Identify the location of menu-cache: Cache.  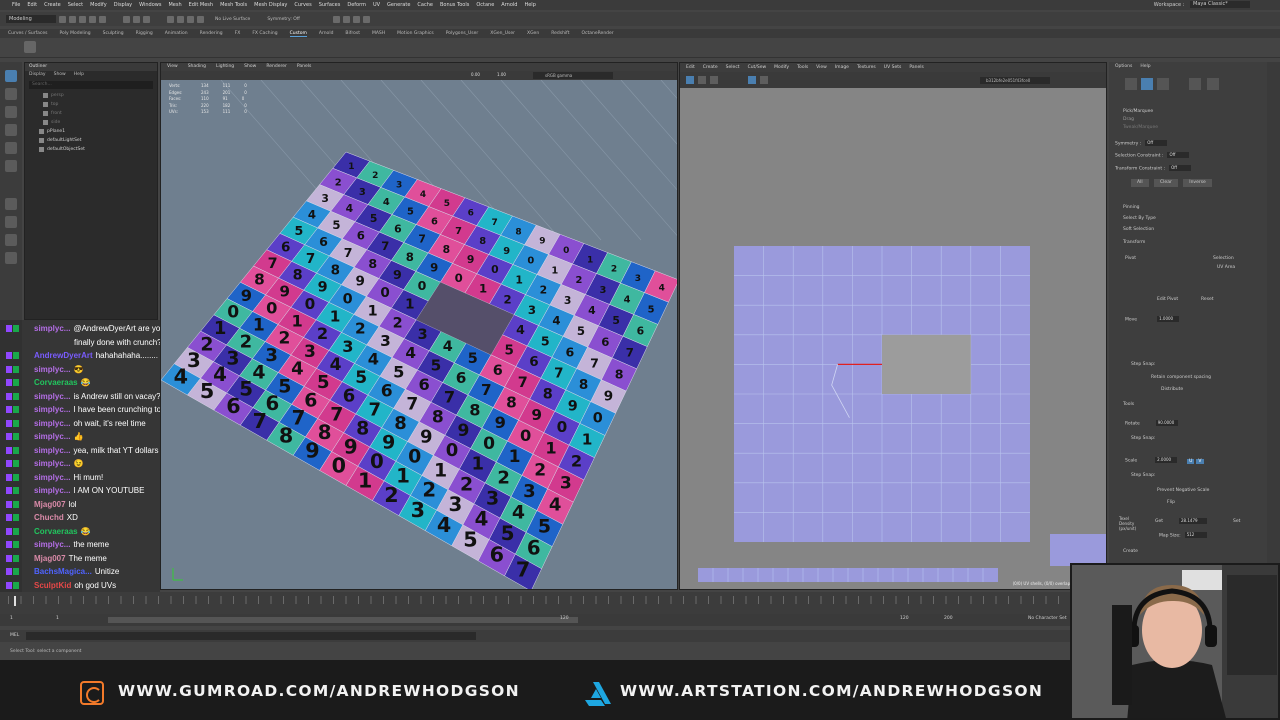
(425, 5).